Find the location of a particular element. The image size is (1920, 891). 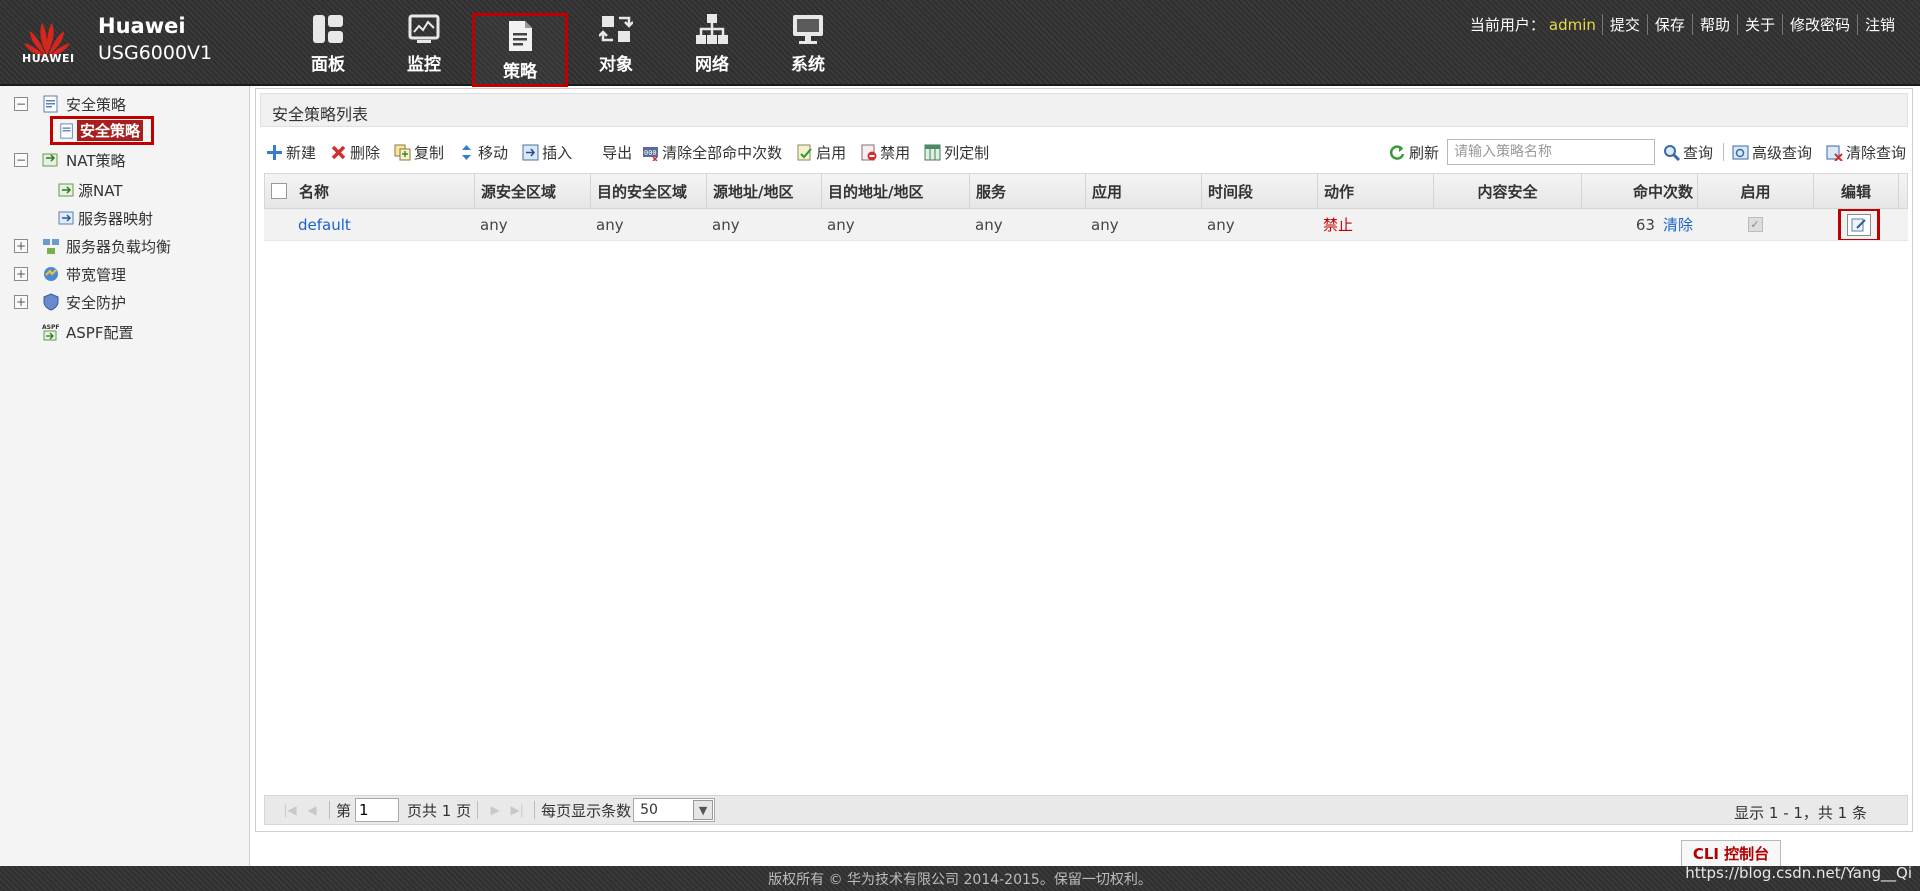

load-balance-icon is located at coordinates (51, 246).